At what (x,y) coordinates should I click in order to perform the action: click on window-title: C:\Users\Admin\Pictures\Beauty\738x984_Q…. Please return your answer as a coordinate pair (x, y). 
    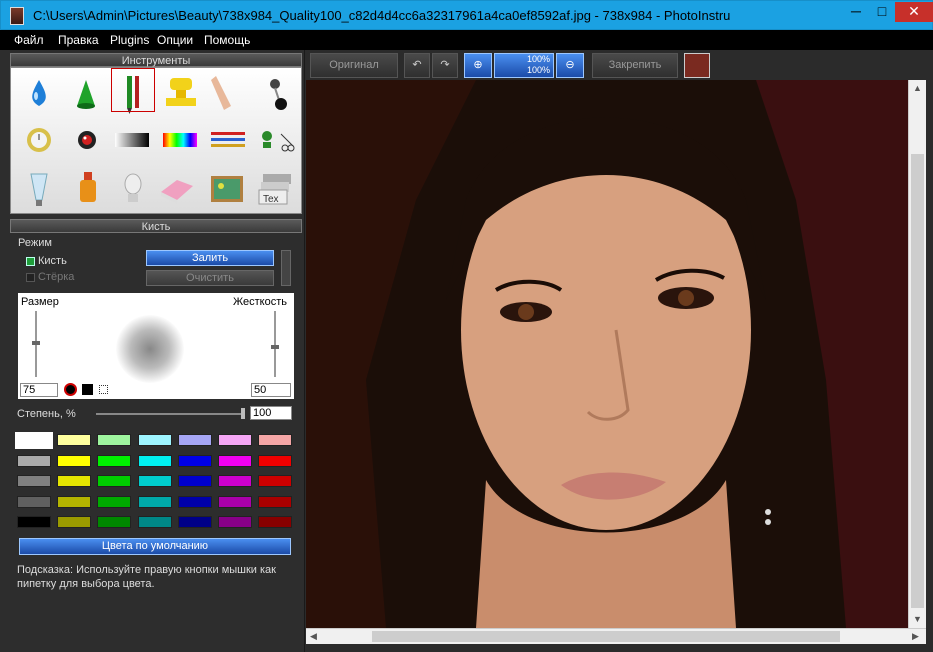
    Looking at the image, I should click on (382, 15).